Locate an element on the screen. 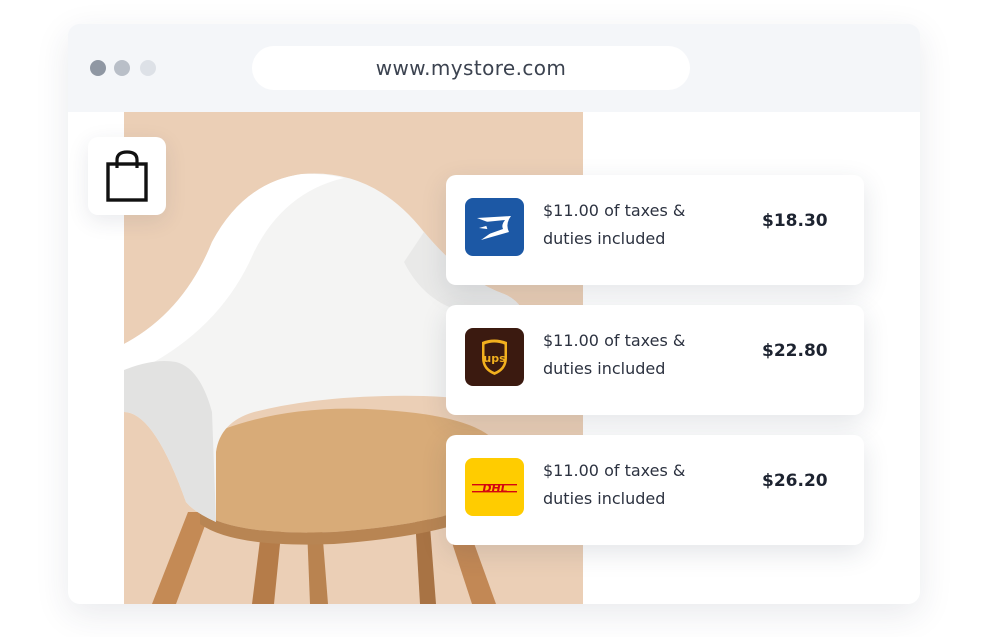  window-close-dot is located at coordinates (98, 68).